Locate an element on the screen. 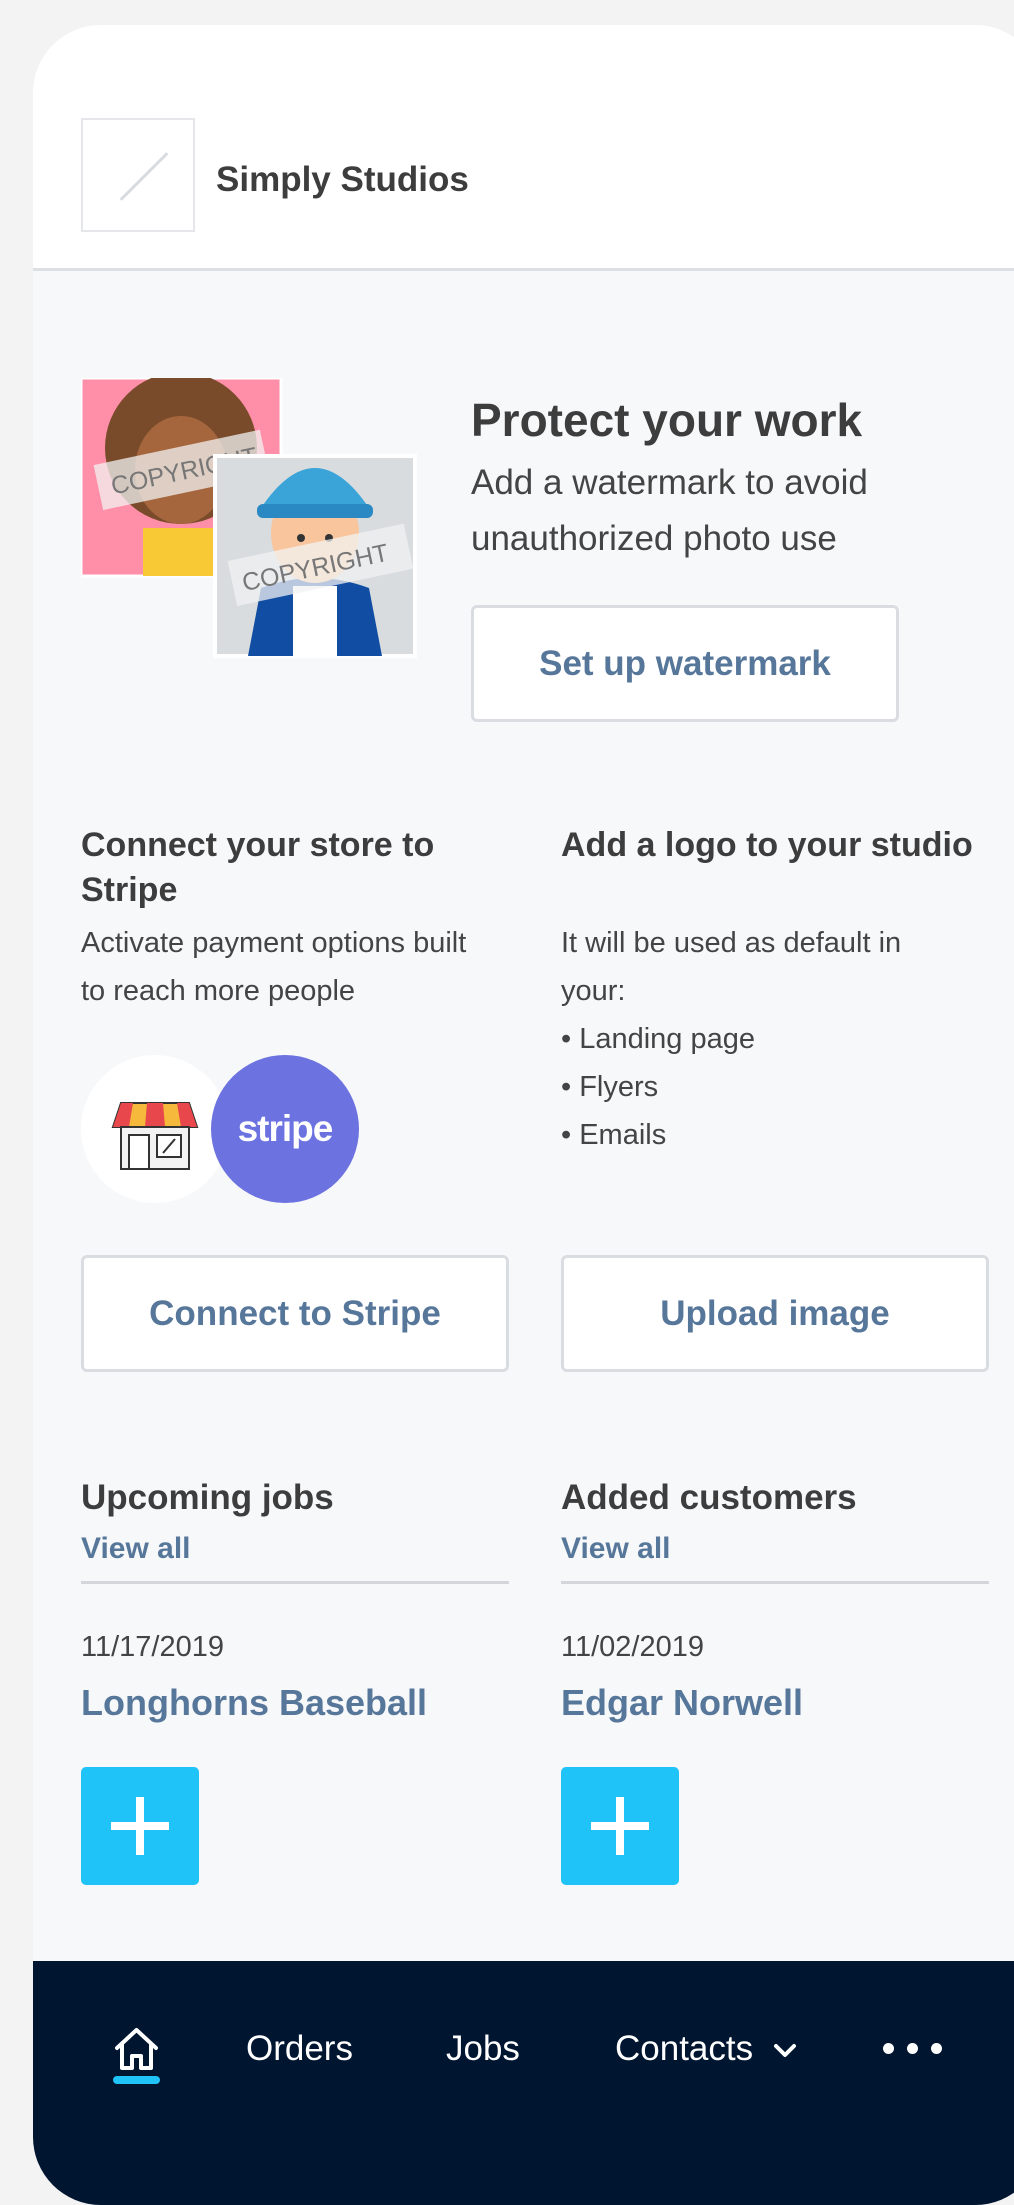 This screenshot has width=1014, height=2205. empty-image-icon is located at coordinates (144, 176).